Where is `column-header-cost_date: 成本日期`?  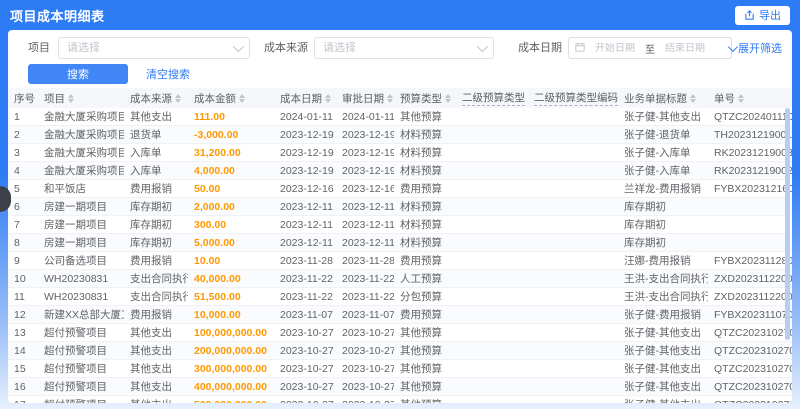 column-header-cost_date: 成本日期 is located at coordinates (305, 98).